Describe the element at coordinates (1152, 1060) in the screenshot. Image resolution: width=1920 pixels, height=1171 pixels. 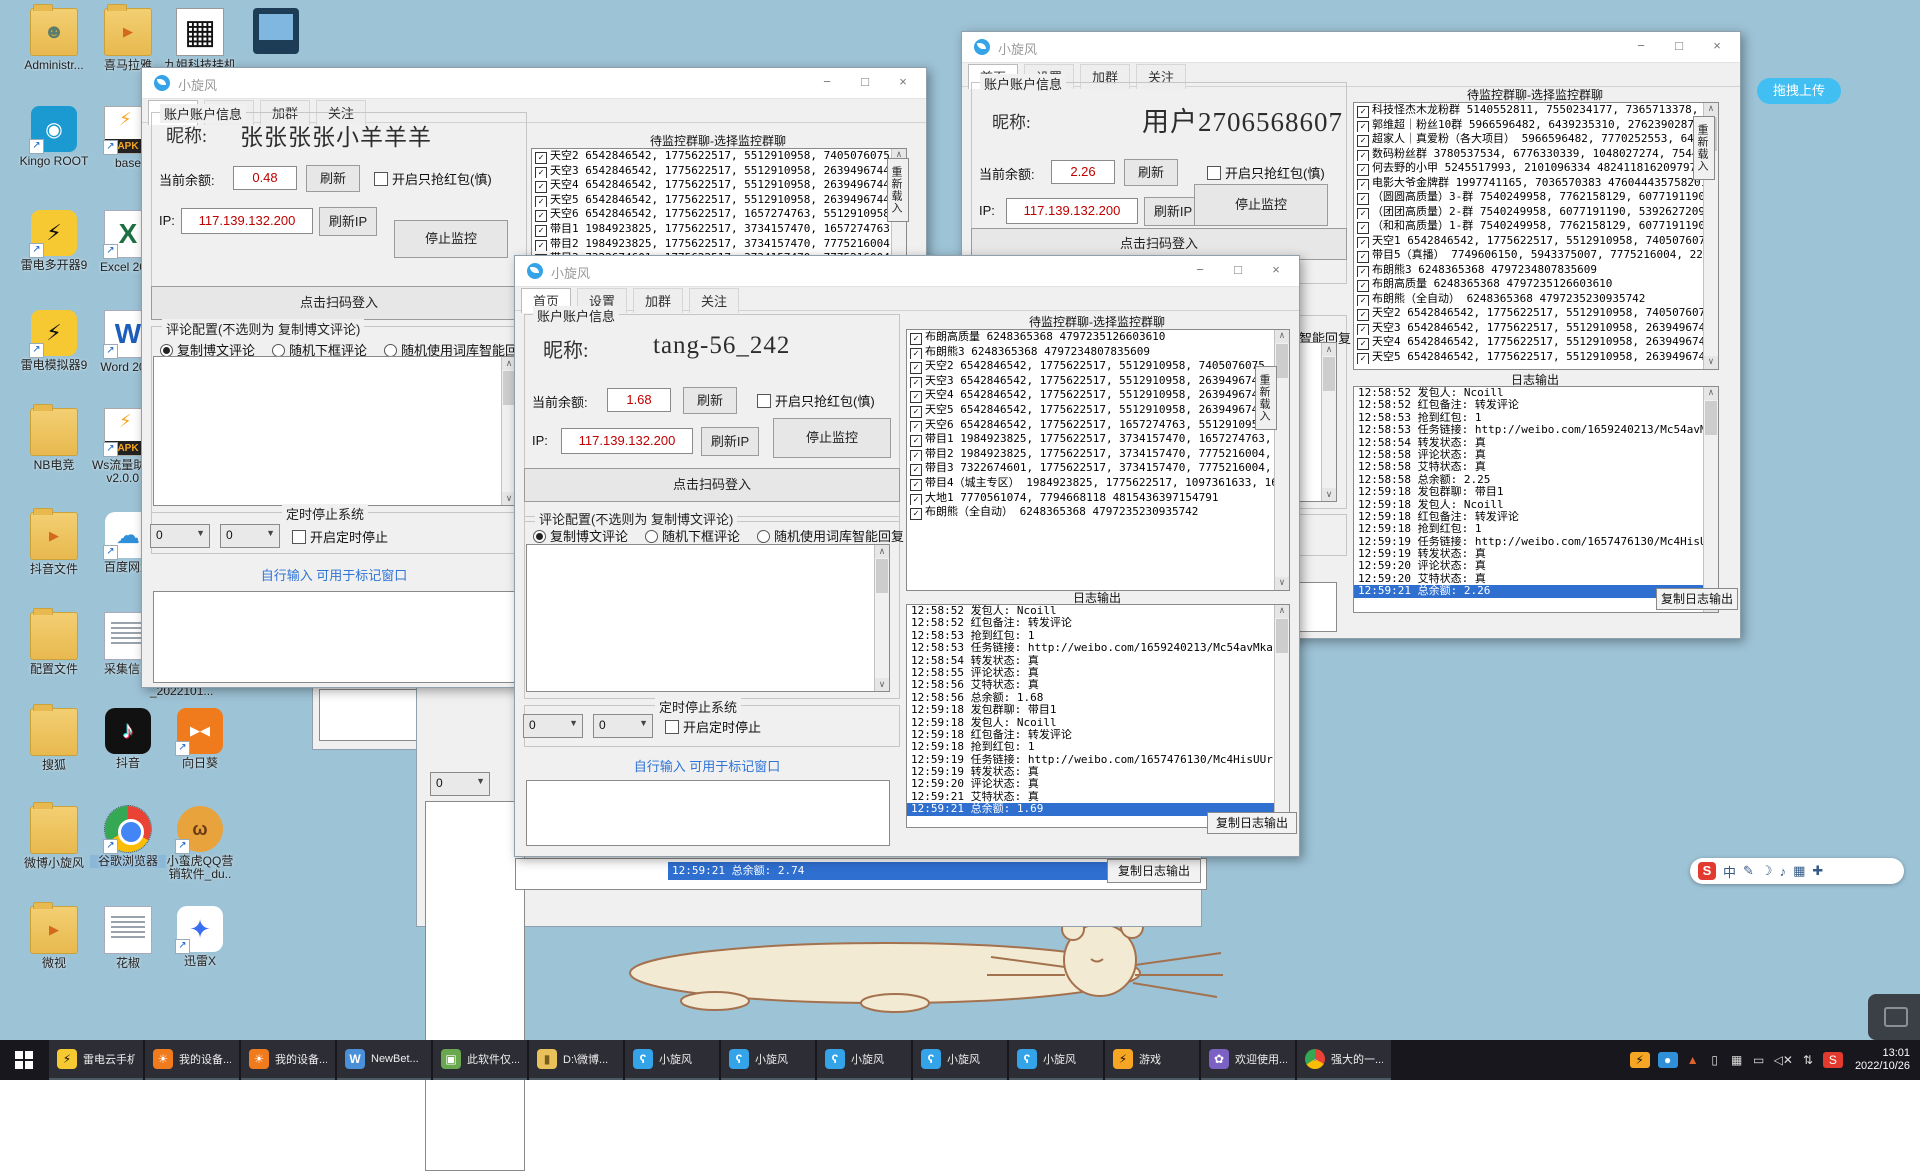
I see `taskbar-item-12-game: ⚡游戏` at that location.